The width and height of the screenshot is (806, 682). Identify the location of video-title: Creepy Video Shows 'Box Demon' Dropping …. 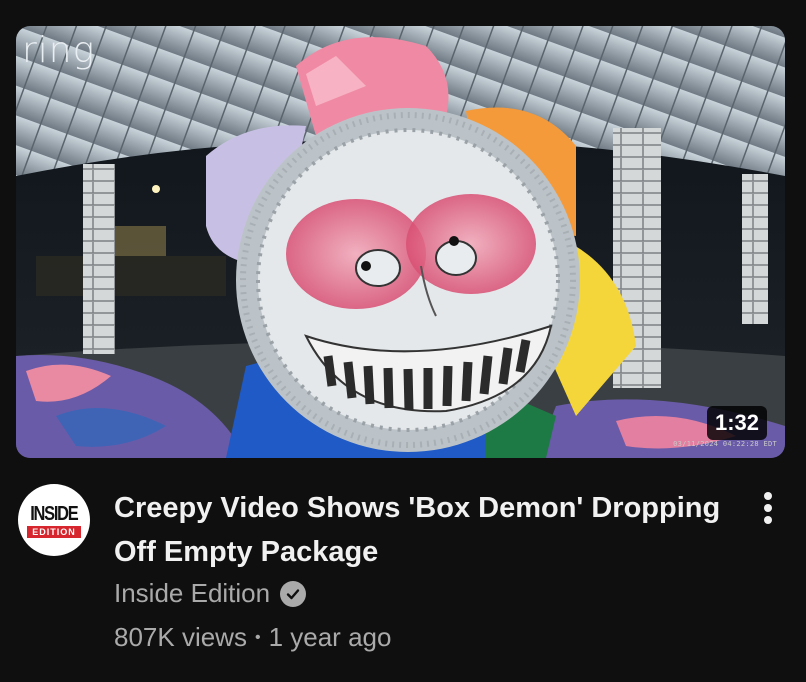
(424, 530).